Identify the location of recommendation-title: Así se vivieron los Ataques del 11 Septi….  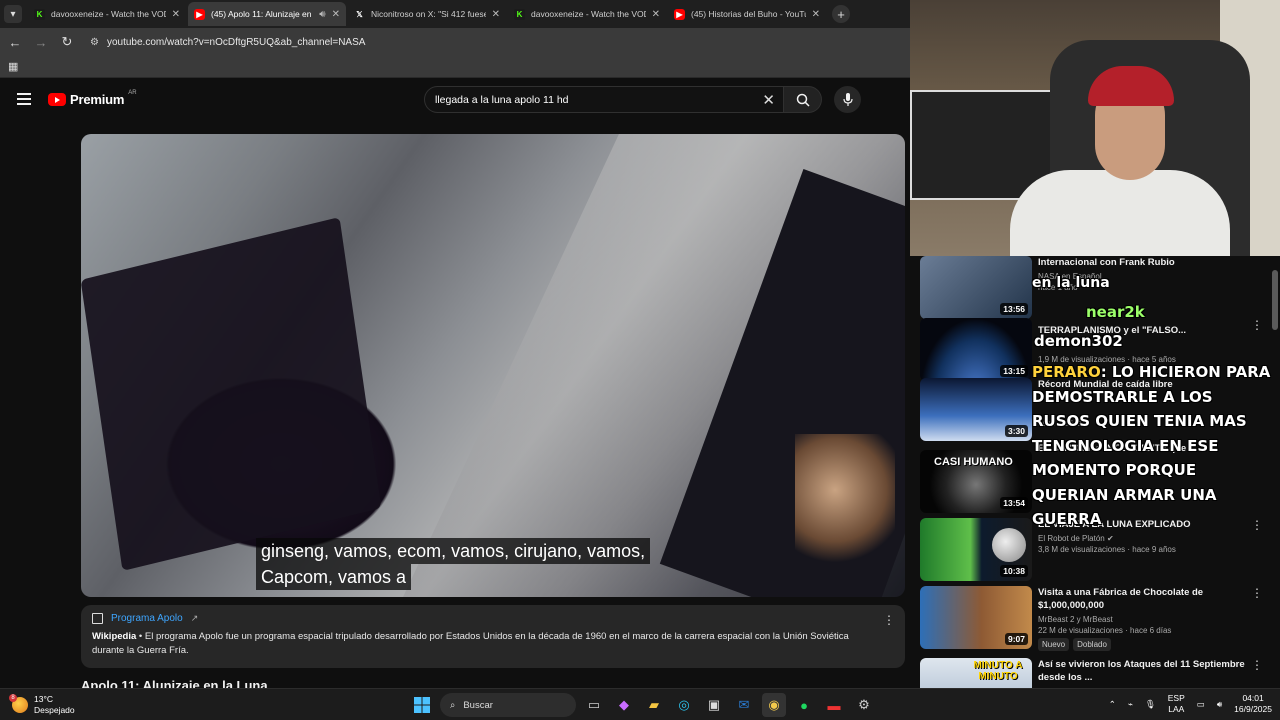
(1145, 671).